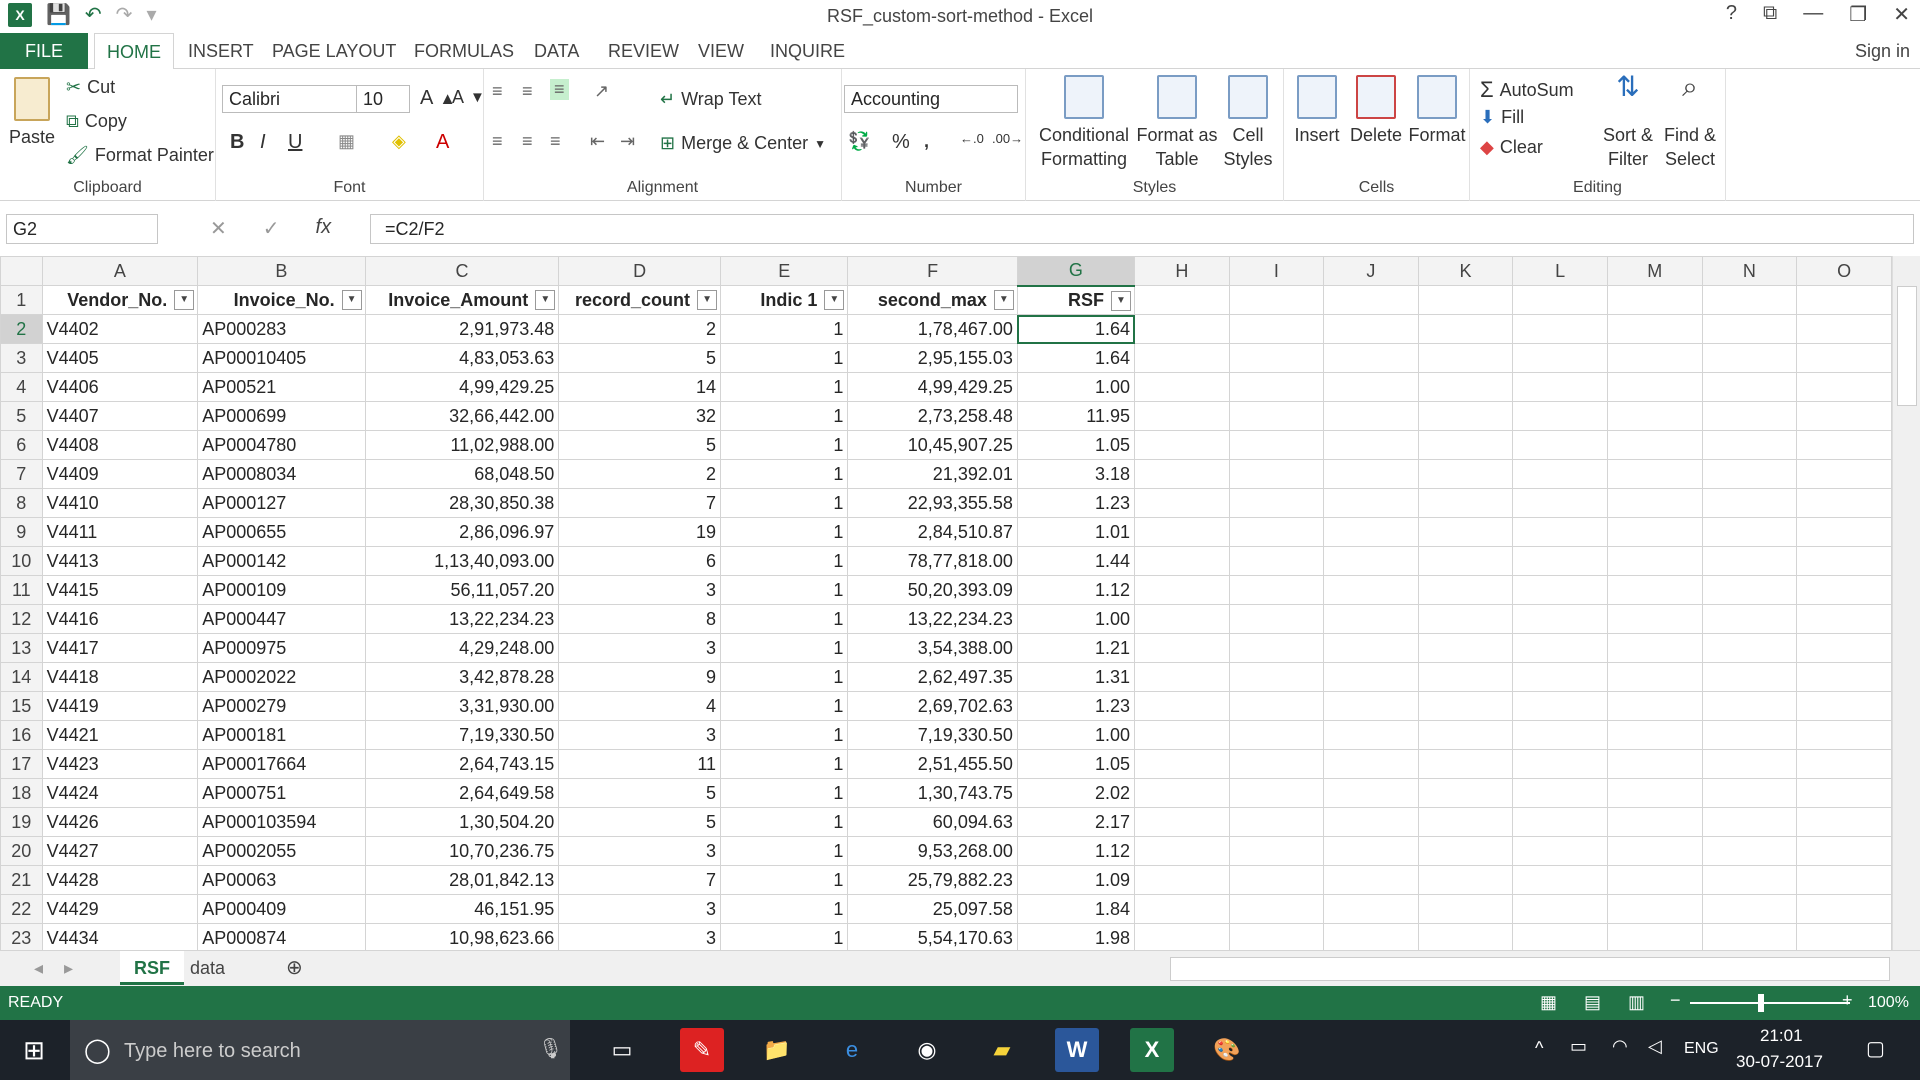 The height and width of the screenshot is (1080, 1920). What do you see at coordinates (640, 358) in the screenshot?
I see `cell: 5` at bounding box center [640, 358].